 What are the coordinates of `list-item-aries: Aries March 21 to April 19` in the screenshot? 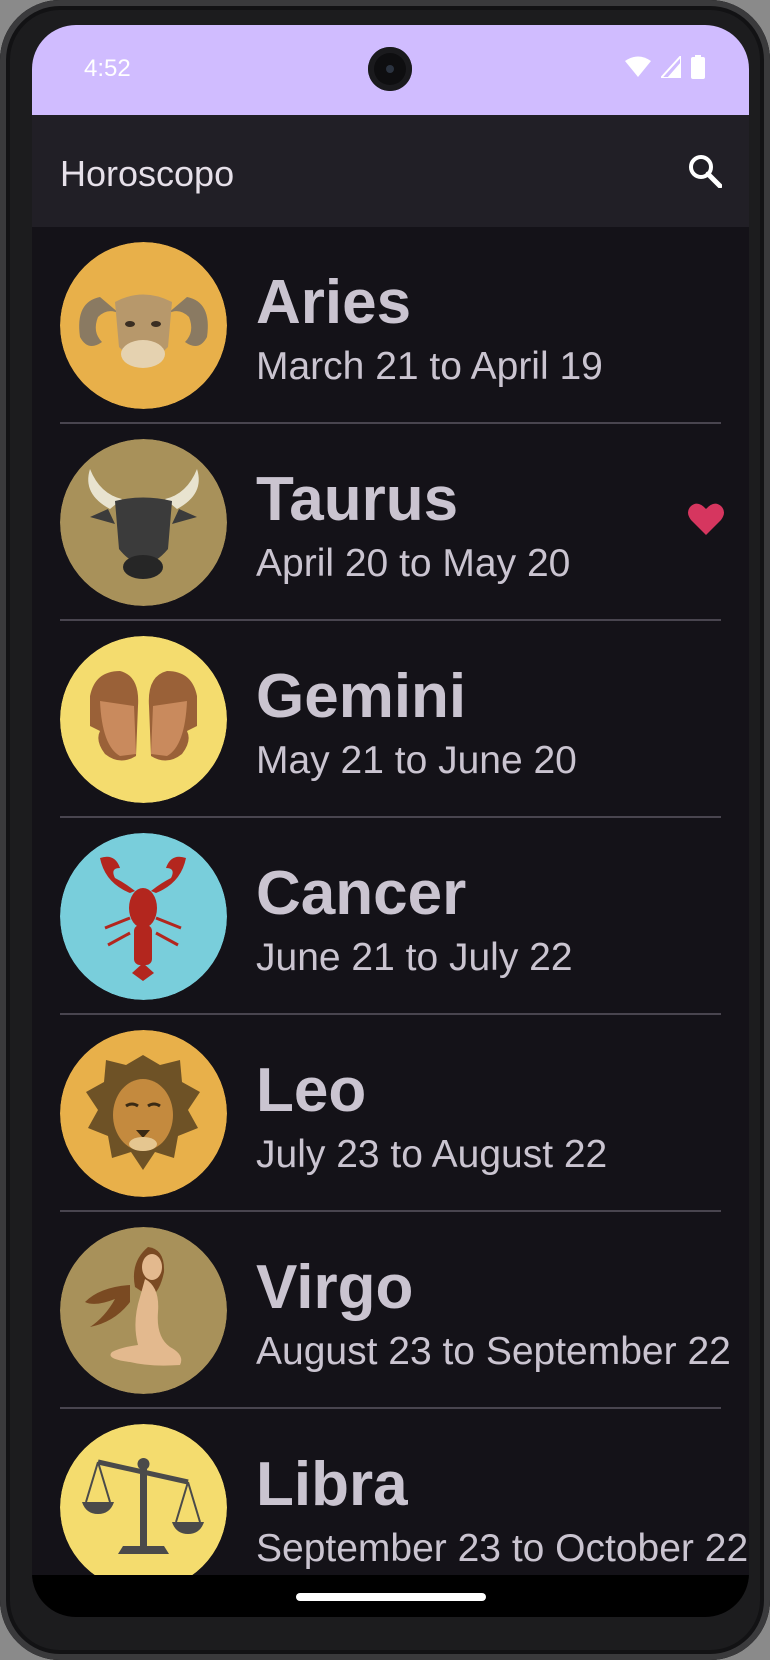 It's located at (390, 325).